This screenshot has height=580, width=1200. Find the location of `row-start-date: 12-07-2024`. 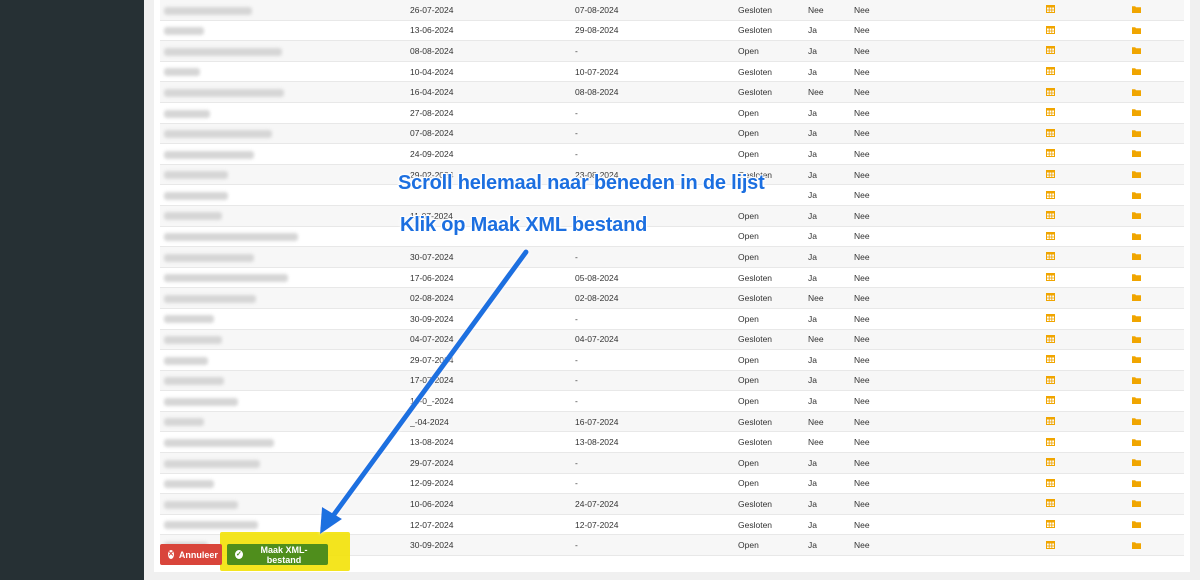

row-start-date: 12-07-2024 is located at coordinates (492, 525).